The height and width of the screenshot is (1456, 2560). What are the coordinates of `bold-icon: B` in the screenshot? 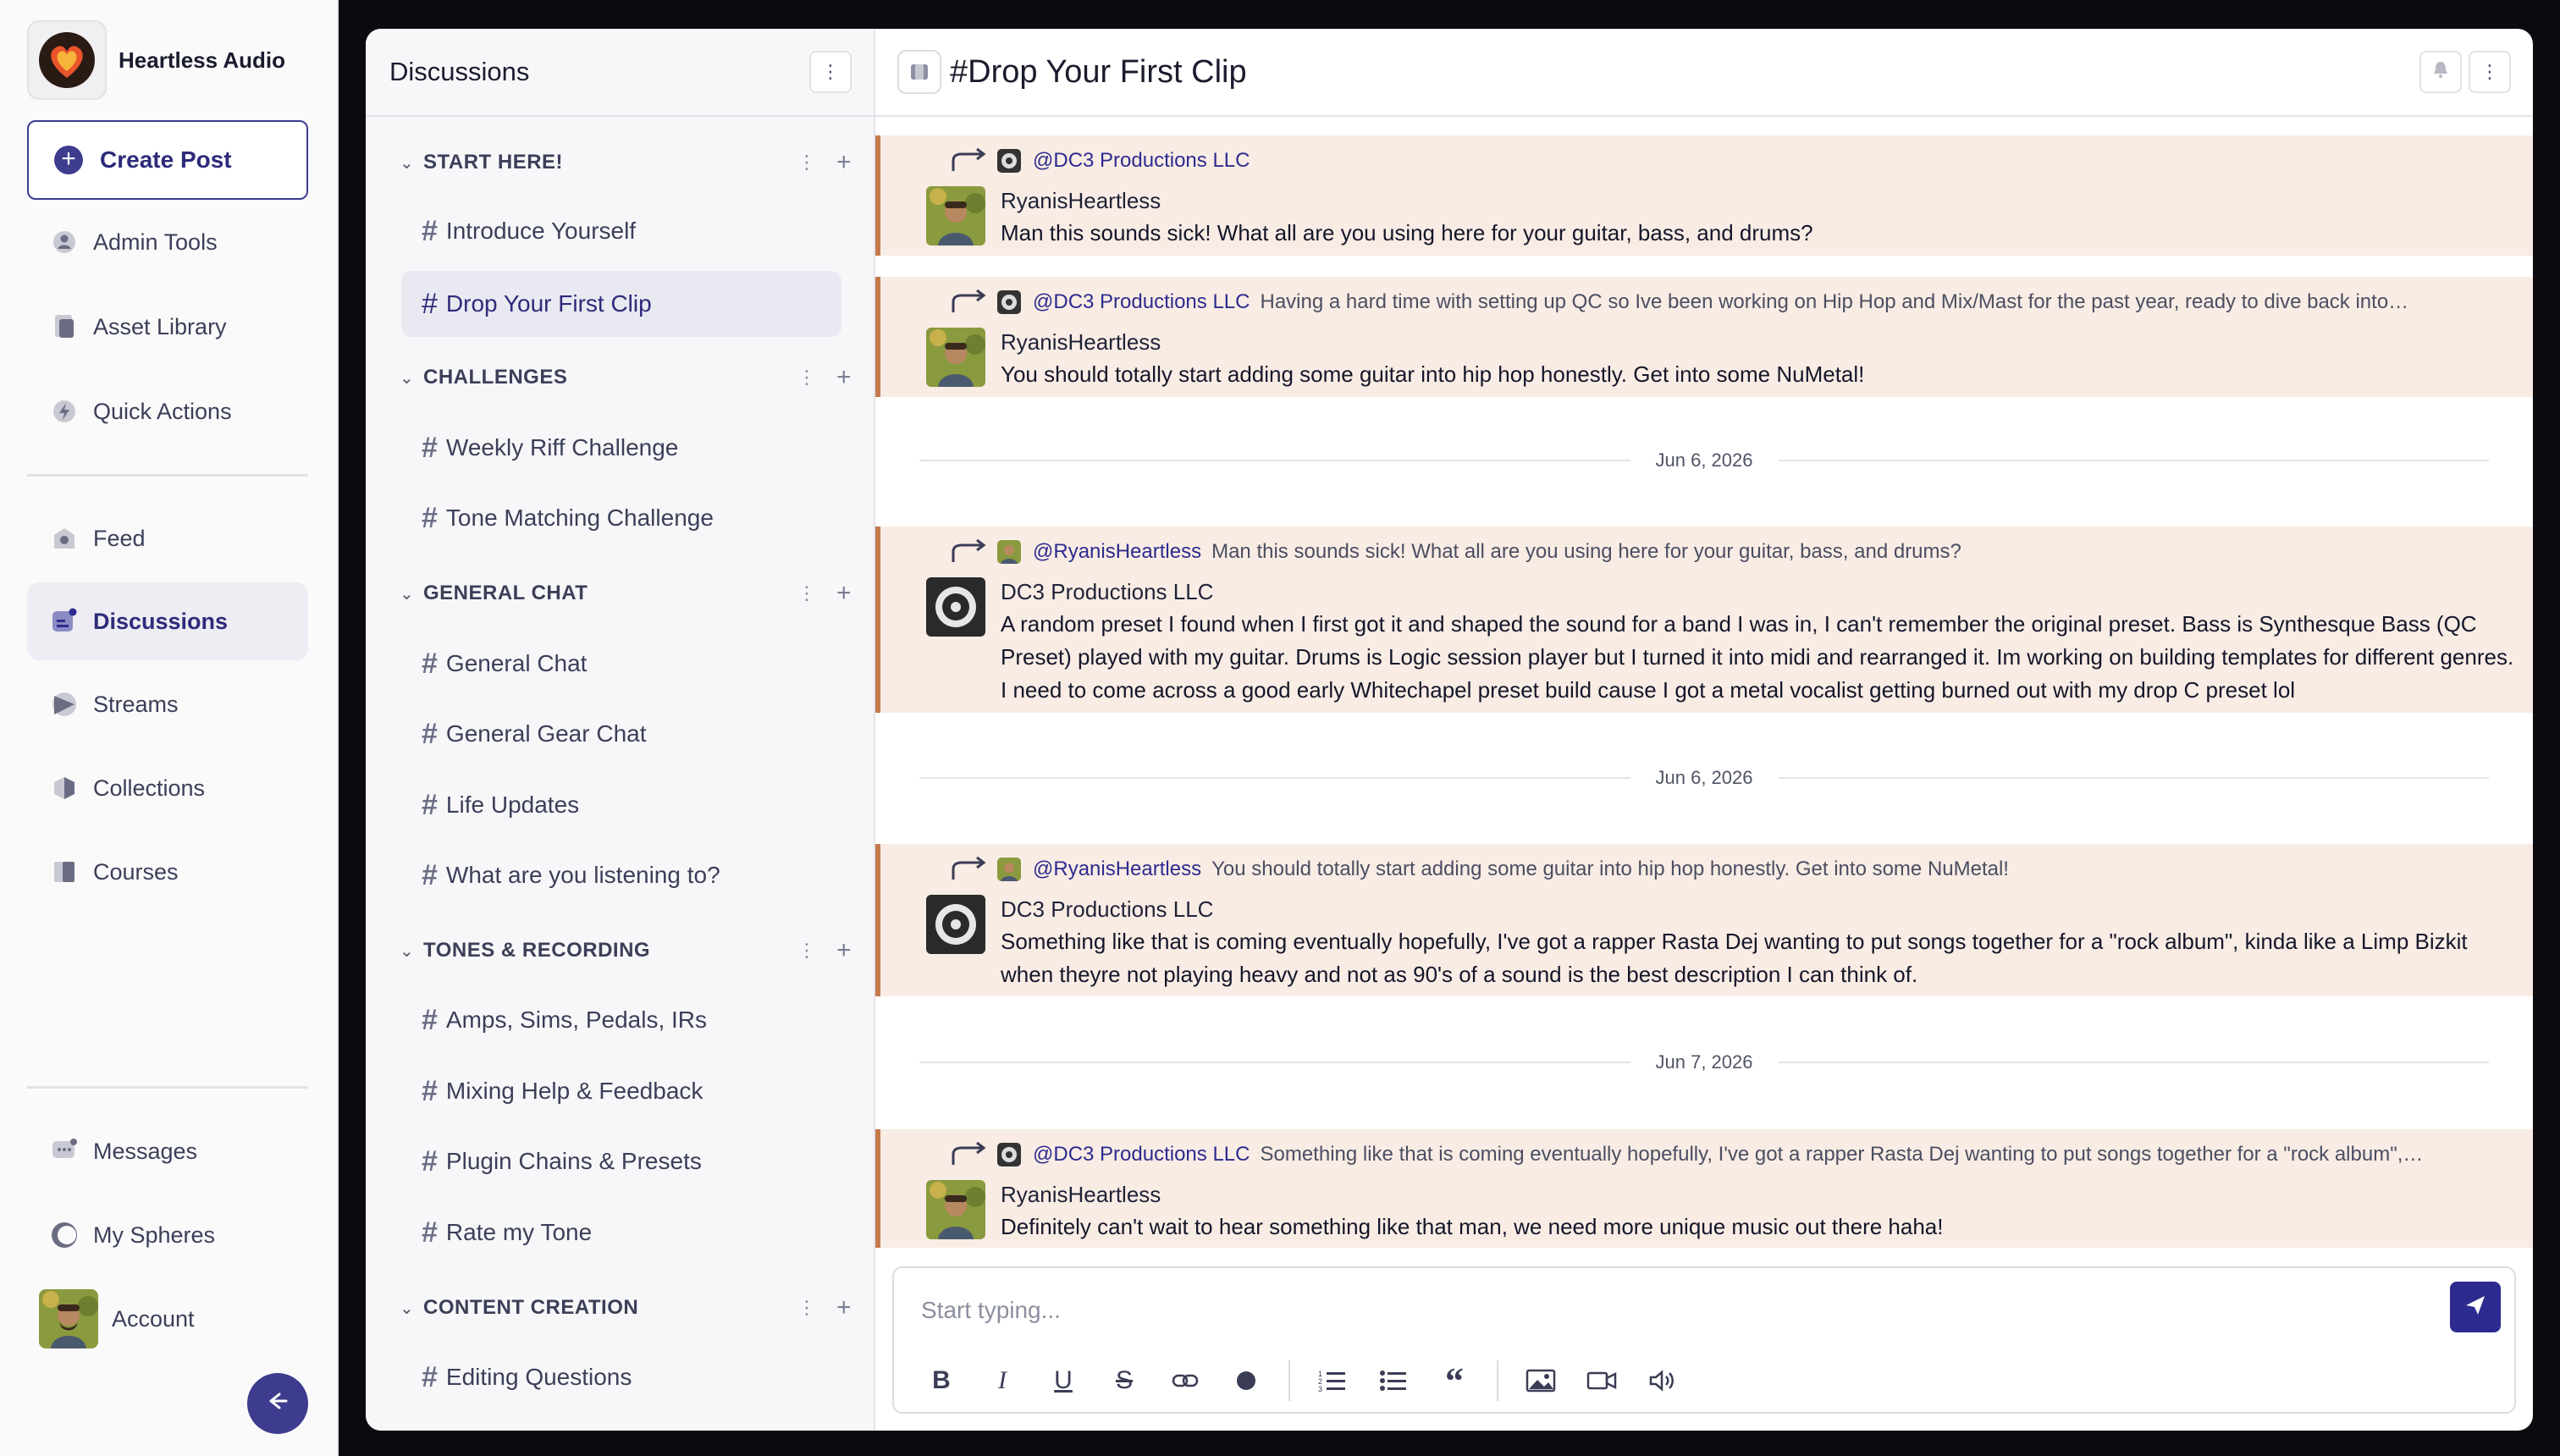 It's located at (941, 1380).